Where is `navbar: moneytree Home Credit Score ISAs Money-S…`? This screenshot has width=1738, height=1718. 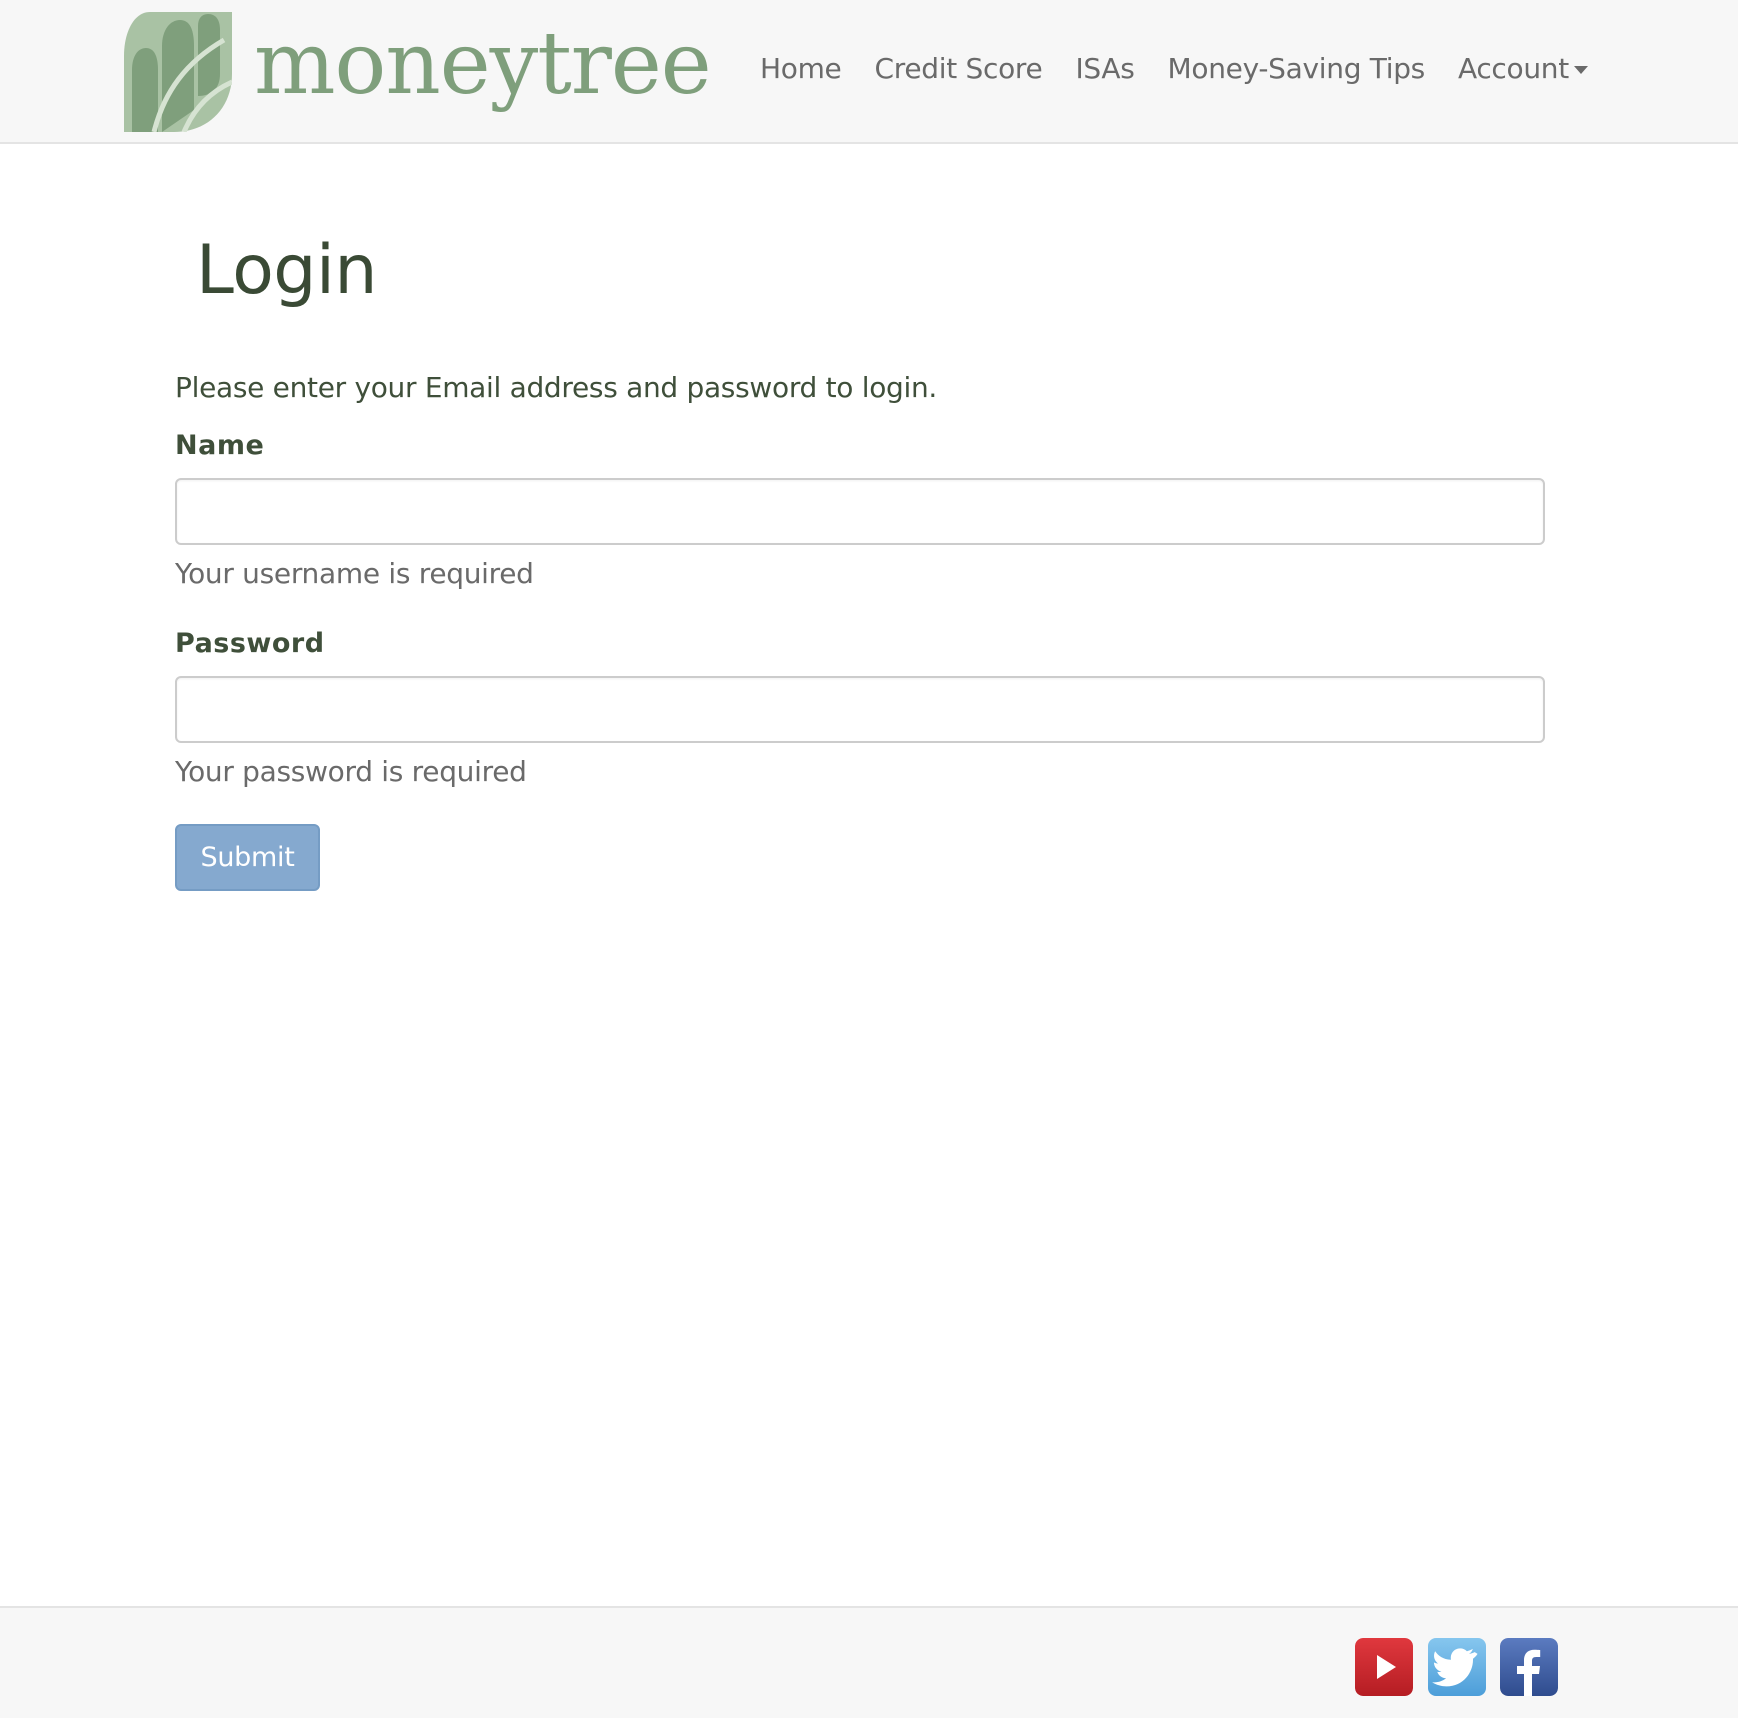 navbar: moneytree Home Credit Score ISAs Money-S… is located at coordinates (869, 72).